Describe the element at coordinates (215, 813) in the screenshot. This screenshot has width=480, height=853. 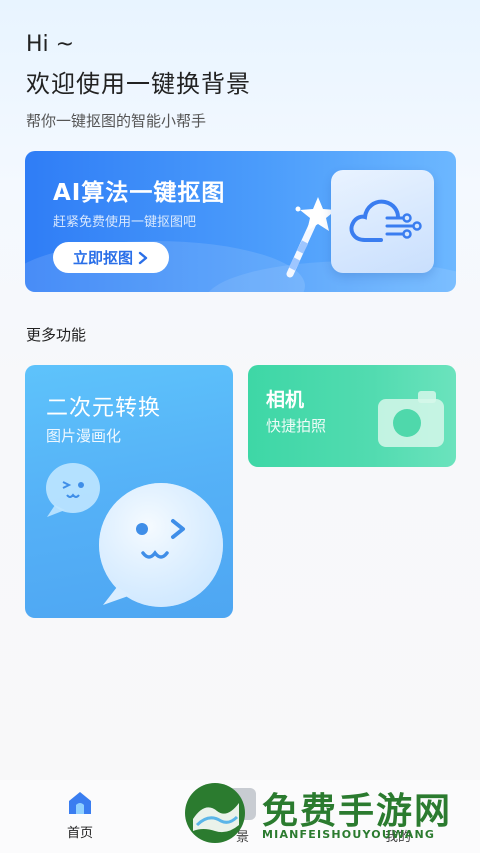
I see `watermark-logo-icon` at that location.